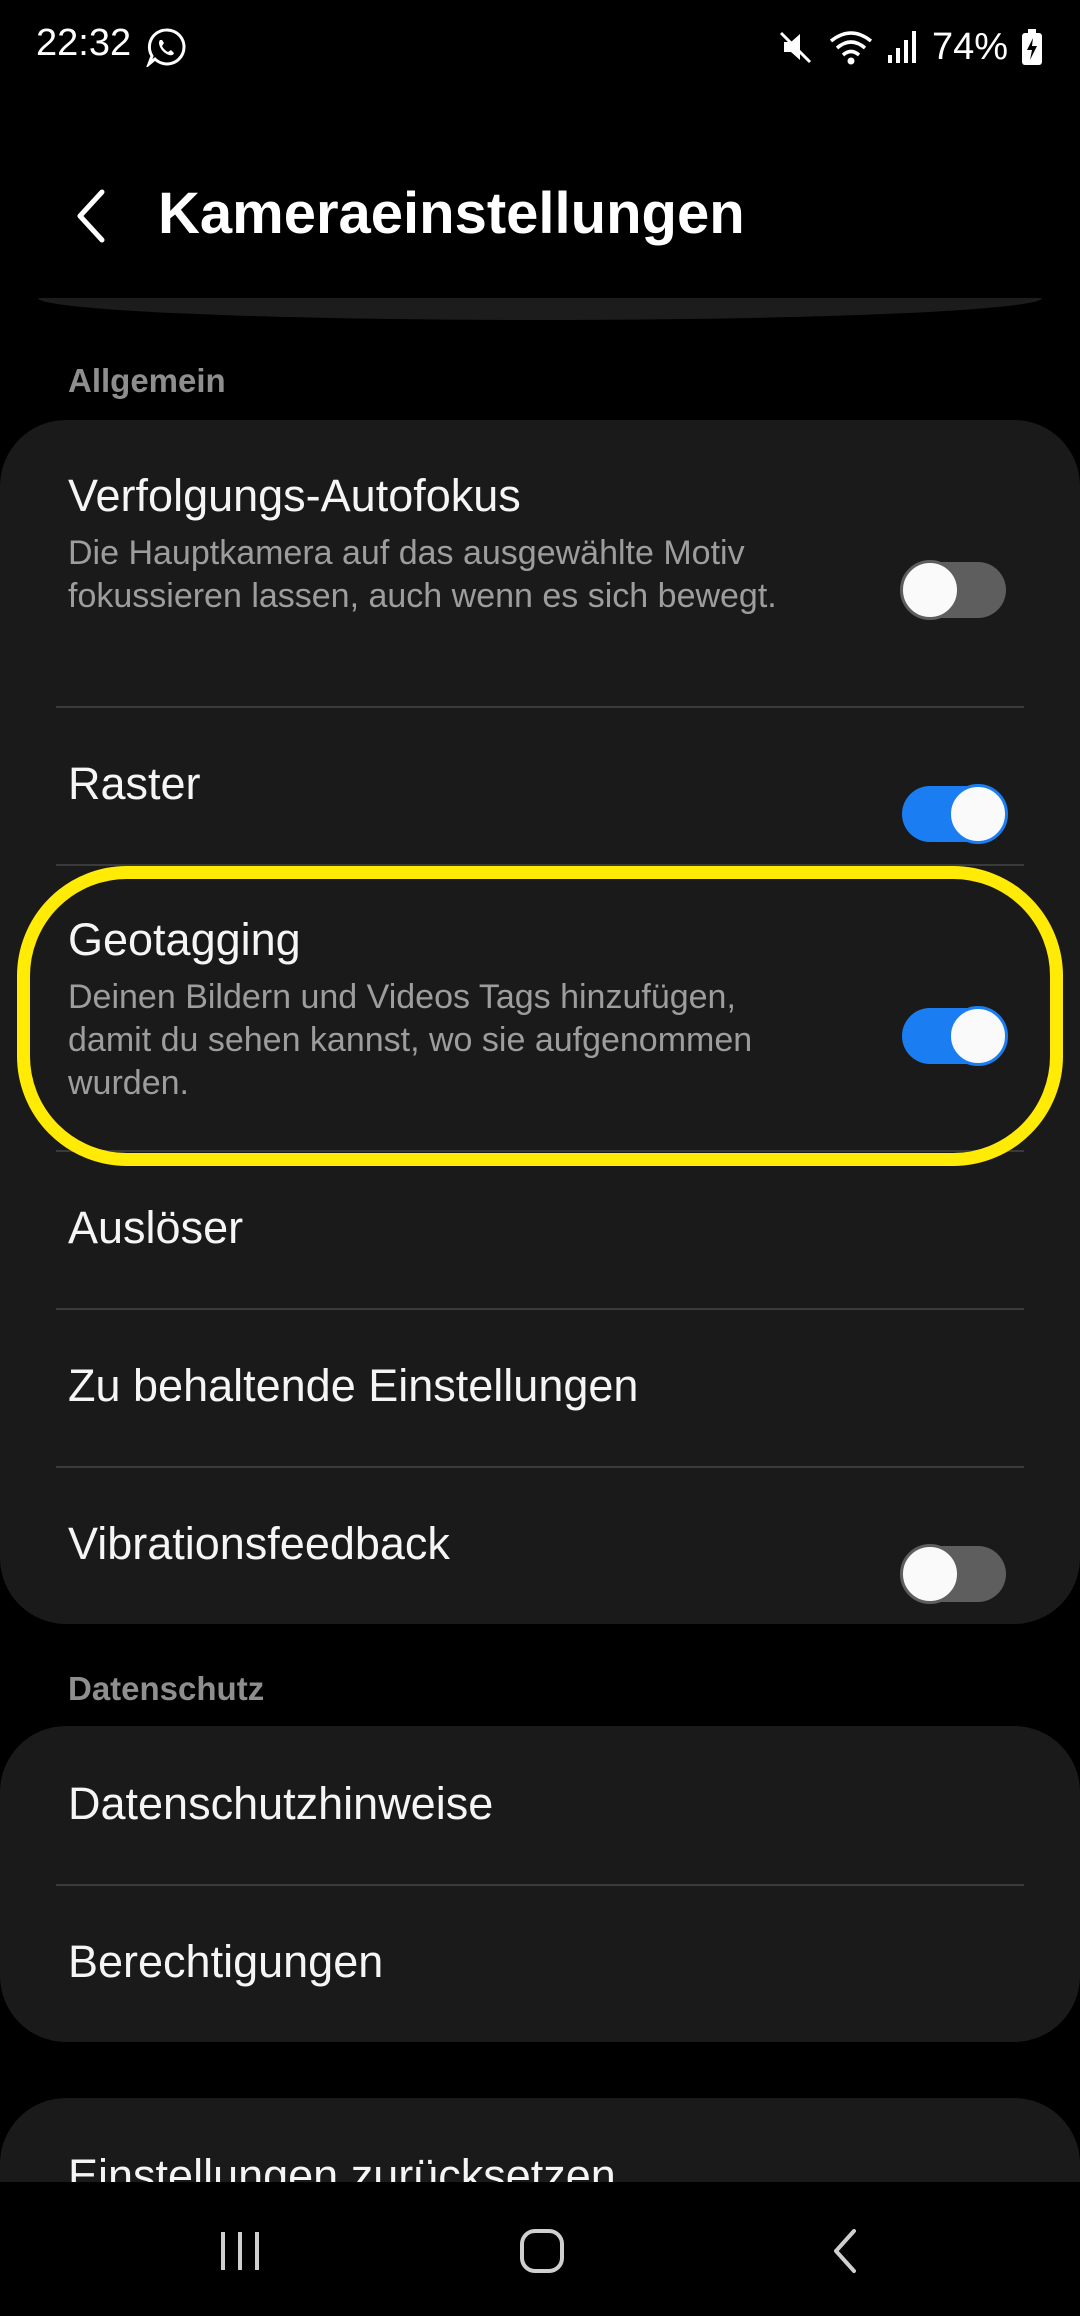  I want to click on page-title: Kameraeinstellungen, so click(451, 213).